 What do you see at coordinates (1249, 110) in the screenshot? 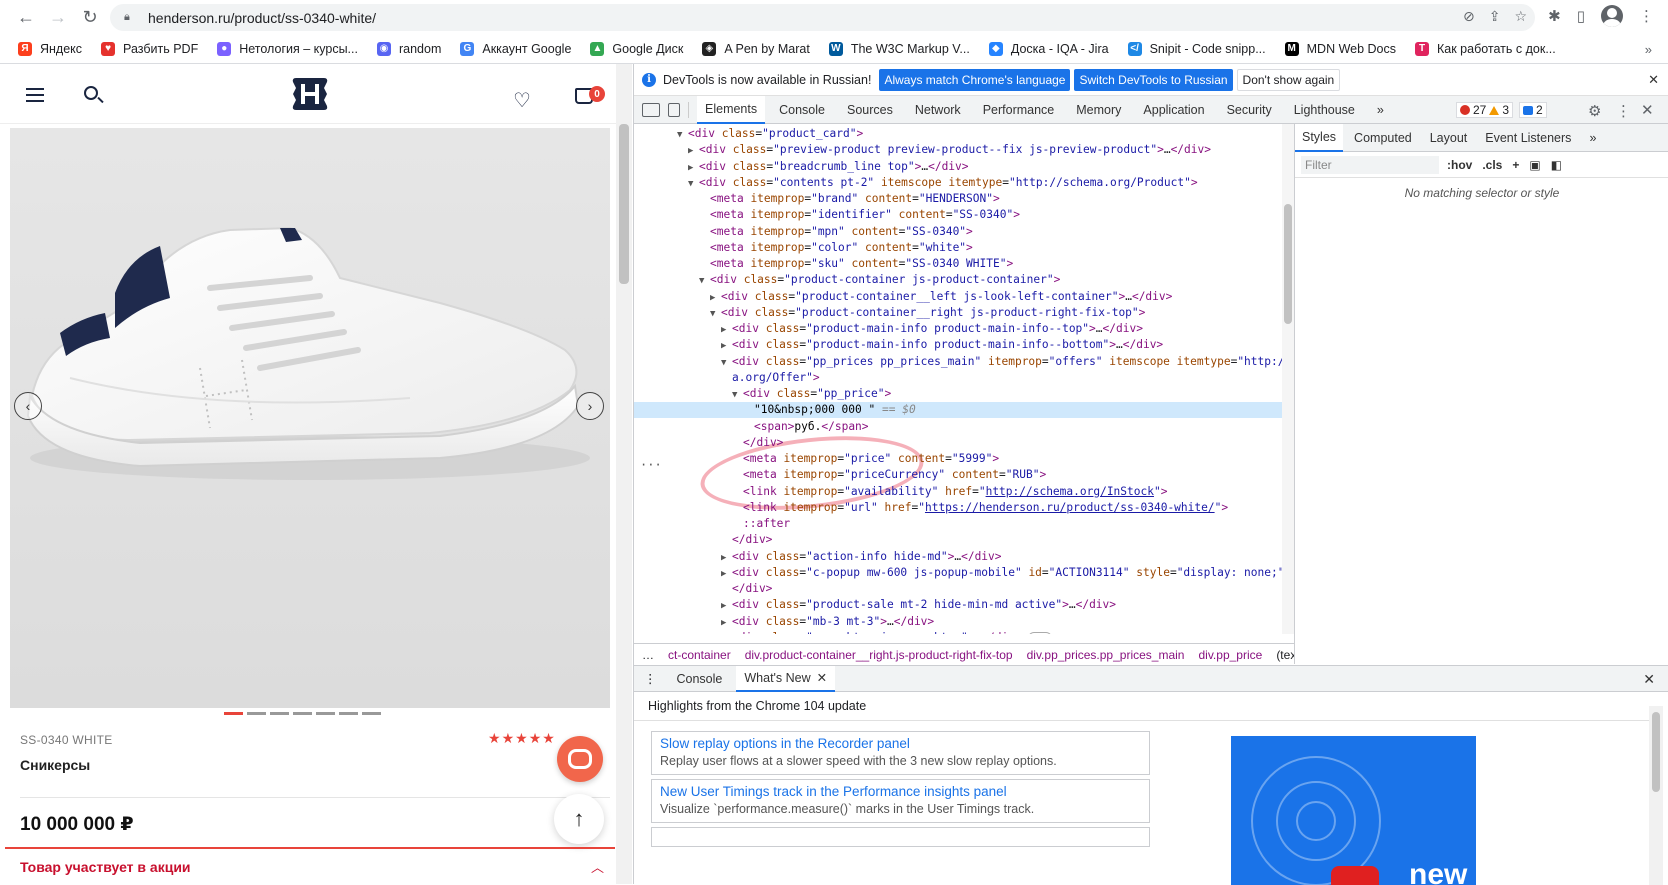
I see `devtools-tab-security: Security` at bounding box center [1249, 110].